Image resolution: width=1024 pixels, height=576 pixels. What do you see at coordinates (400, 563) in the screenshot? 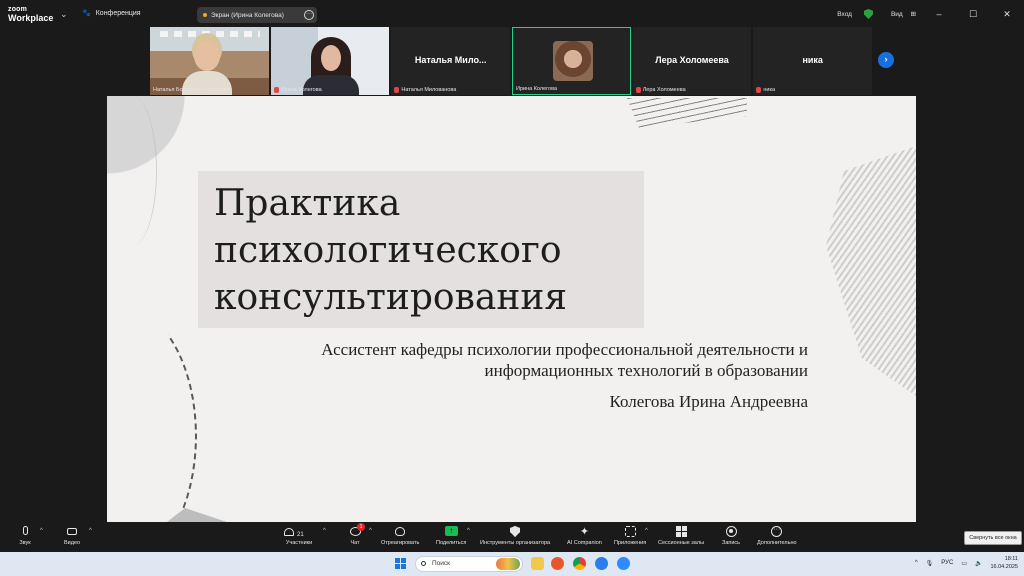
I see `windows-start-icon` at bounding box center [400, 563].